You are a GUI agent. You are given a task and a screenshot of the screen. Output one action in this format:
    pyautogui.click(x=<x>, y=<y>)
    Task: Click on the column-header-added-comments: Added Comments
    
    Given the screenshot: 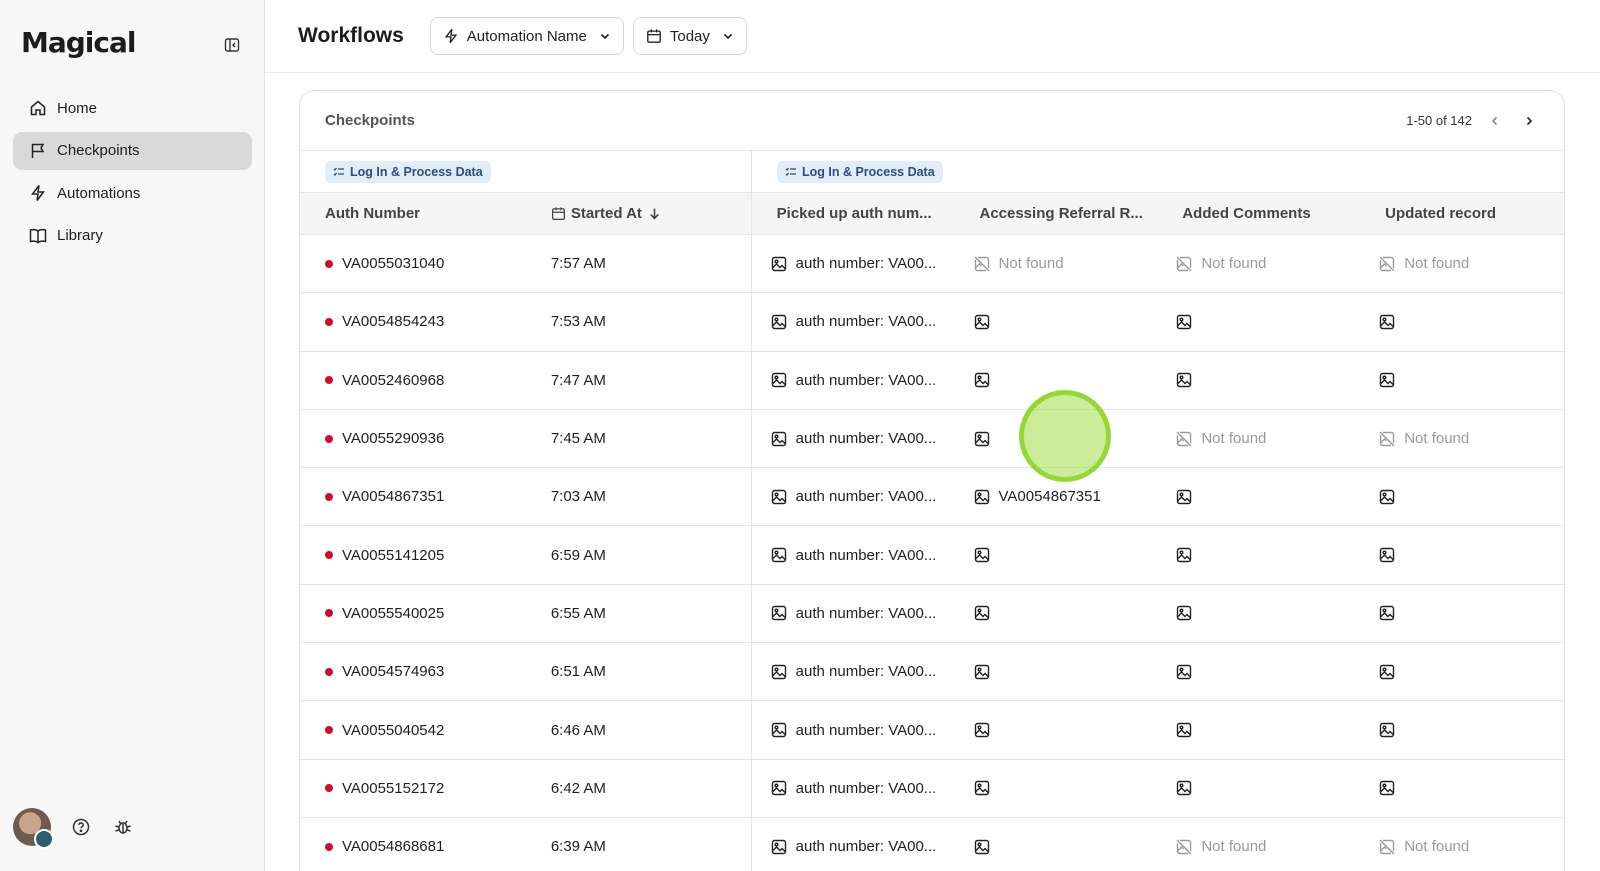 What is the action you would take?
    pyautogui.click(x=1258, y=213)
    